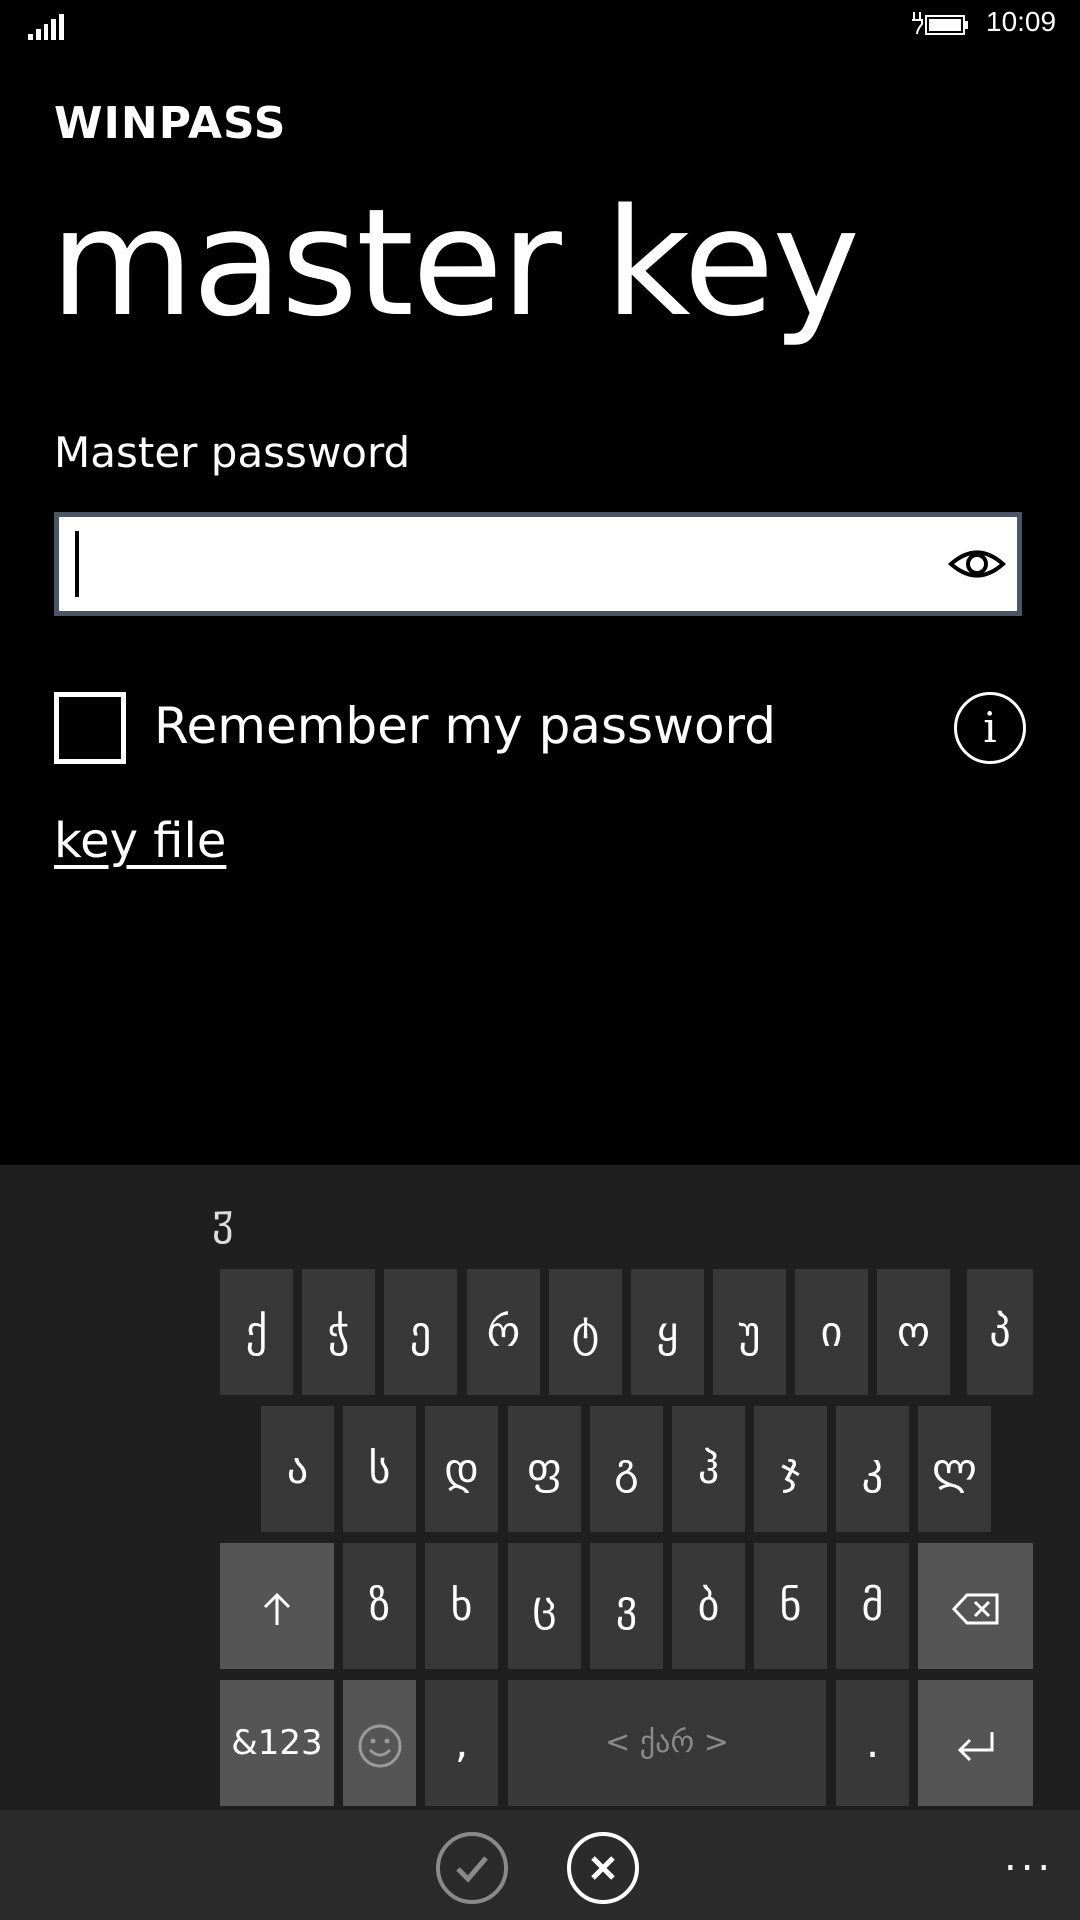  I want to click on key: ჯ, so click(790, 1469).